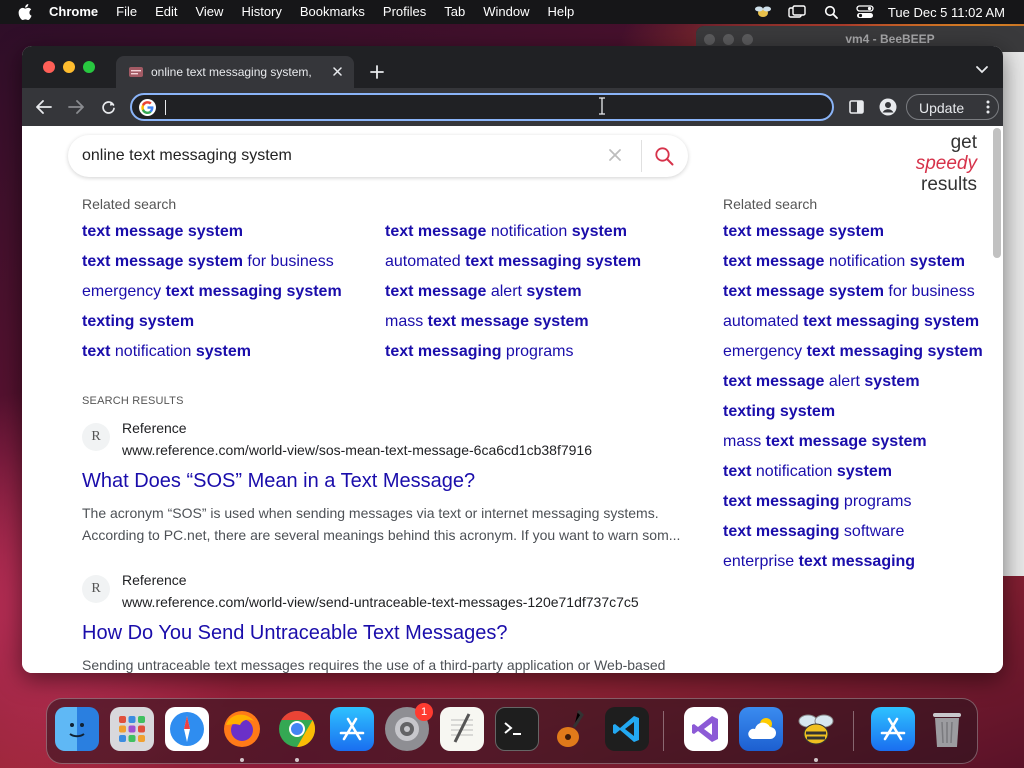 This screenshot has width=1024, height=768. I want to click on trash-icon, so click(947, 729).